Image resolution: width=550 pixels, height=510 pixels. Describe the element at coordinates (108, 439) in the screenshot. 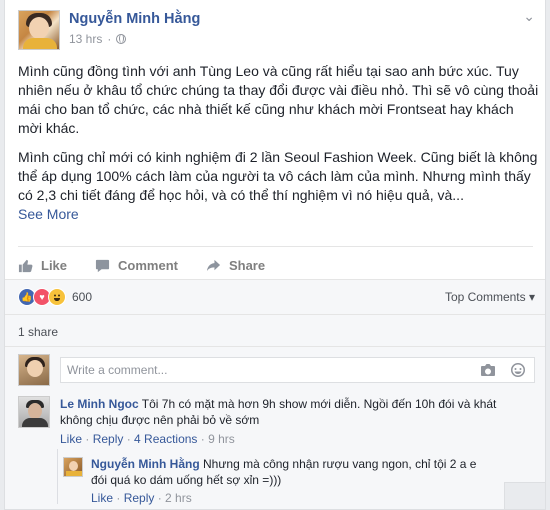

I see `comment-reply-link: Reply` at that location.